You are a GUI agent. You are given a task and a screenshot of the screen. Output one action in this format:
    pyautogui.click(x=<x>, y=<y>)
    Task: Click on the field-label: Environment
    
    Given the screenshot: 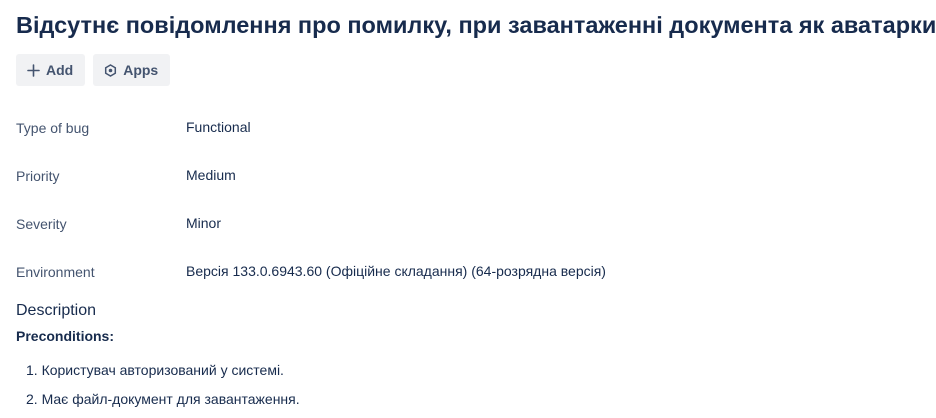 What is the action you would take?
    pyautogui.click(x=55, y=272)
    